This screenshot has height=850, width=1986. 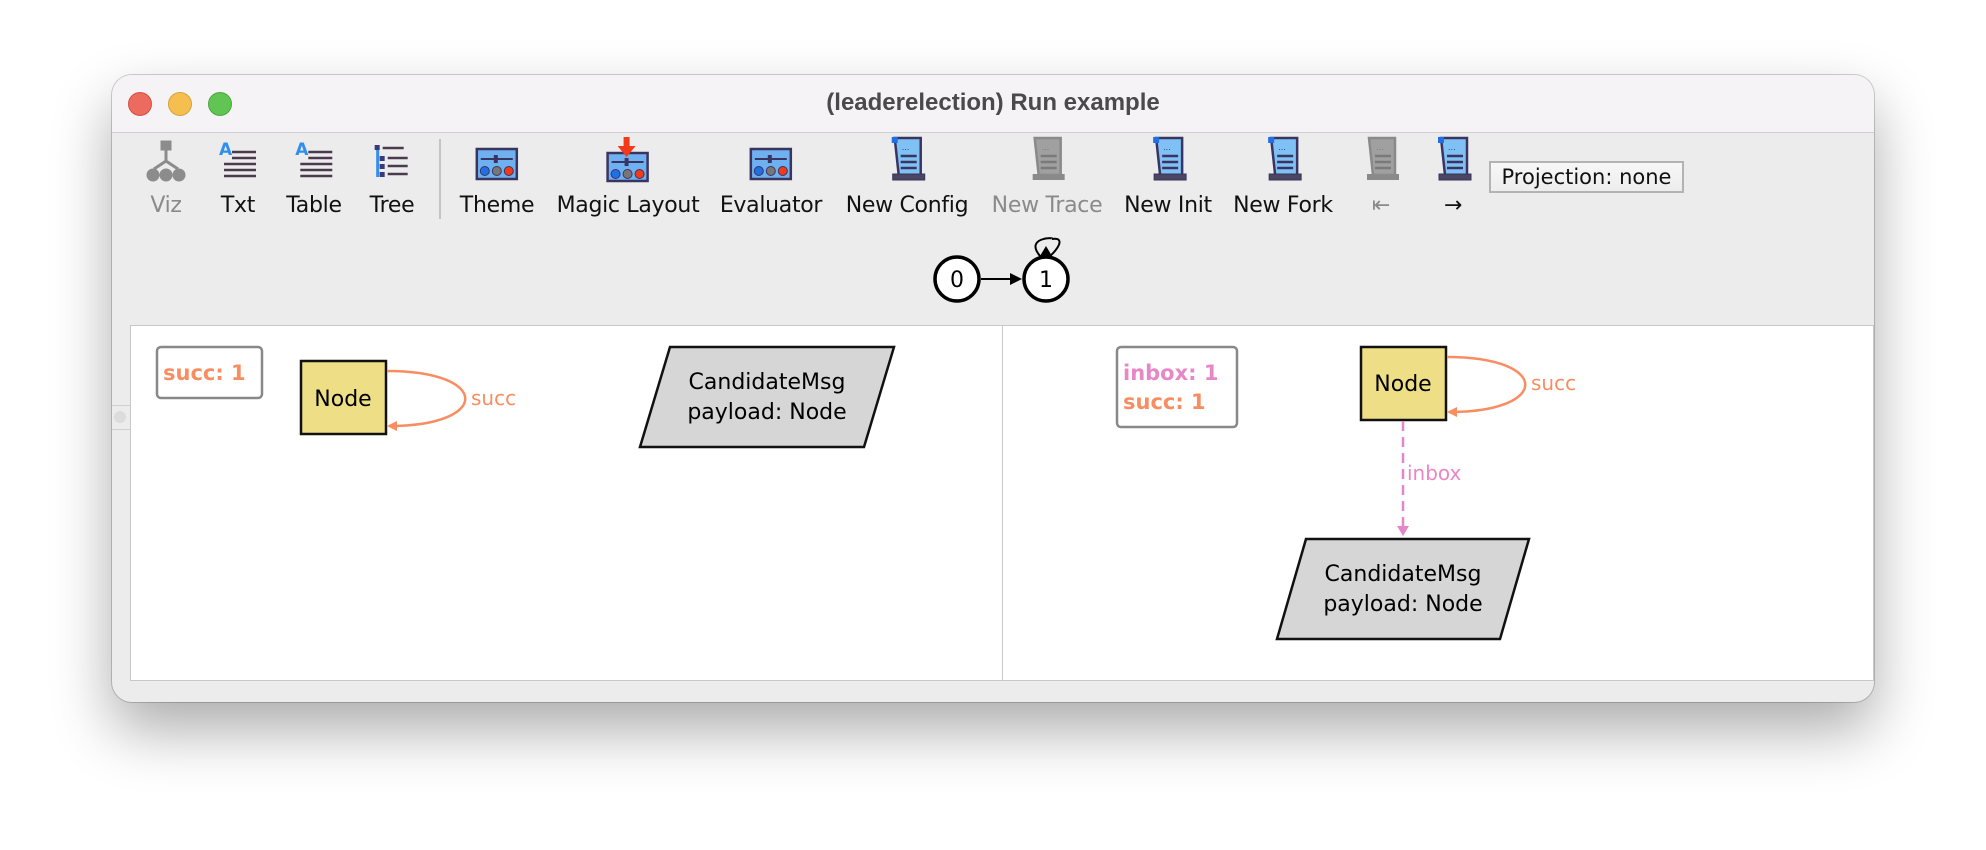 I want to click on title-bar: (leaderelection) Run example, so click(x=993, y=104).